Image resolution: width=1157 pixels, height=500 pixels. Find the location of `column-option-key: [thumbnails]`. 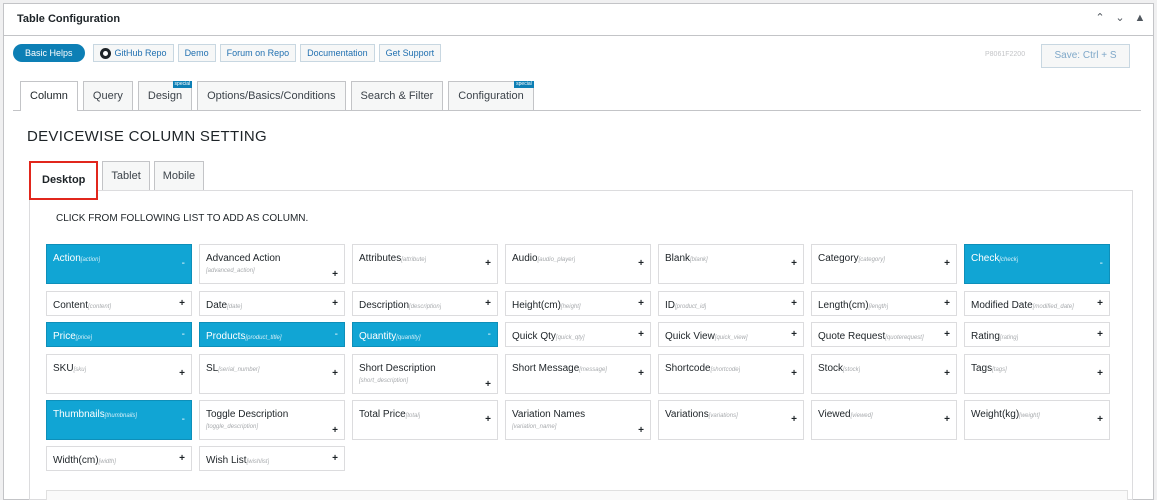

column-option-key: [thumbnails] is located at coordinates (121, 416).